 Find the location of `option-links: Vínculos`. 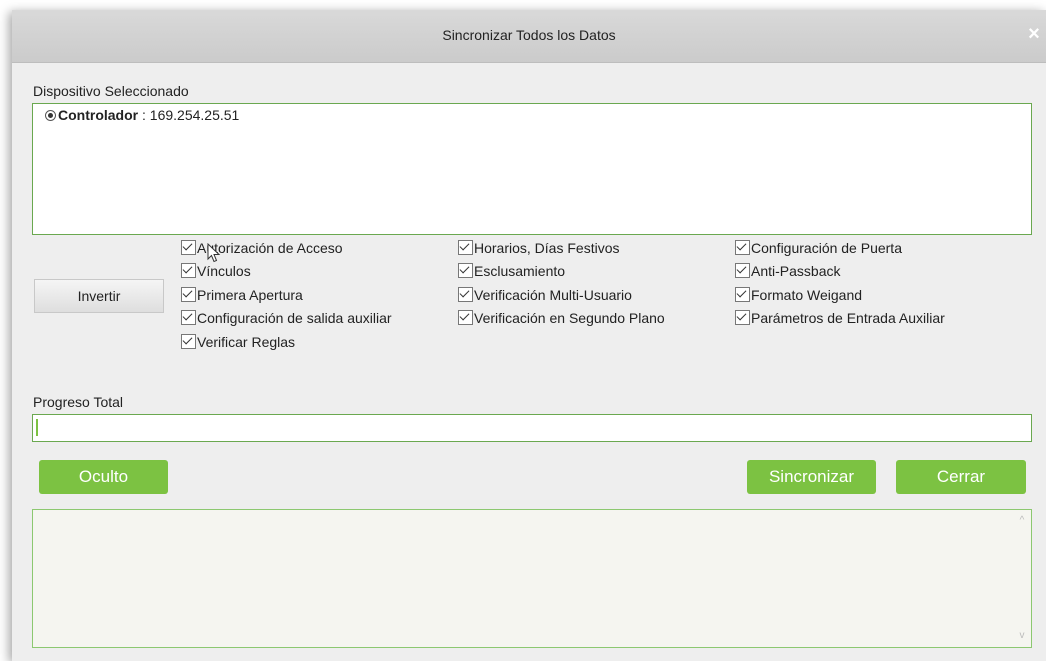

option-links: Vínculos is located at coordinates (286, 273).